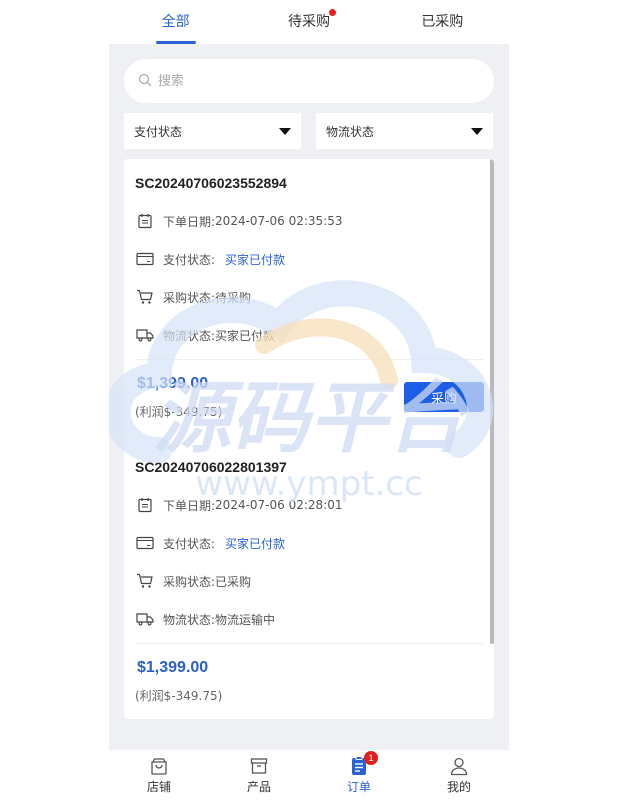  I want to click on purchase-status-row: 采购状态: 已采购, so click(193, 581).